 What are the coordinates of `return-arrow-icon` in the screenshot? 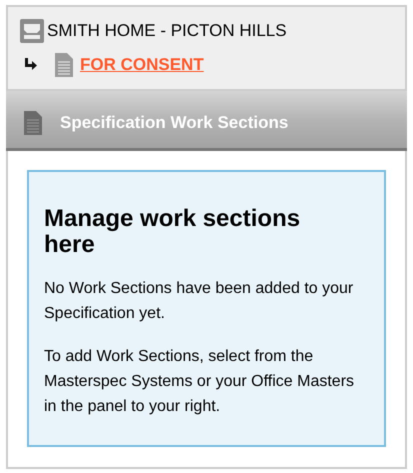 It's located at (30, 65).